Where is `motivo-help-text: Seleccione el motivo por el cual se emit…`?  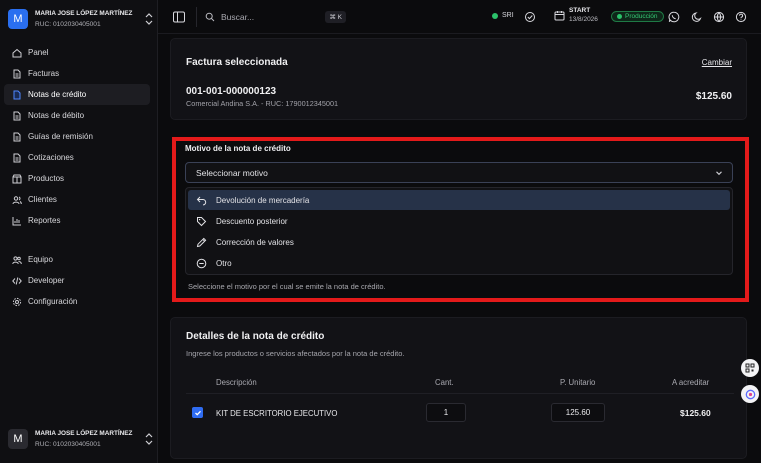 motivo-help-text: Seleccione el motivo por el cual se emit… is located at coordinates (287, 286).